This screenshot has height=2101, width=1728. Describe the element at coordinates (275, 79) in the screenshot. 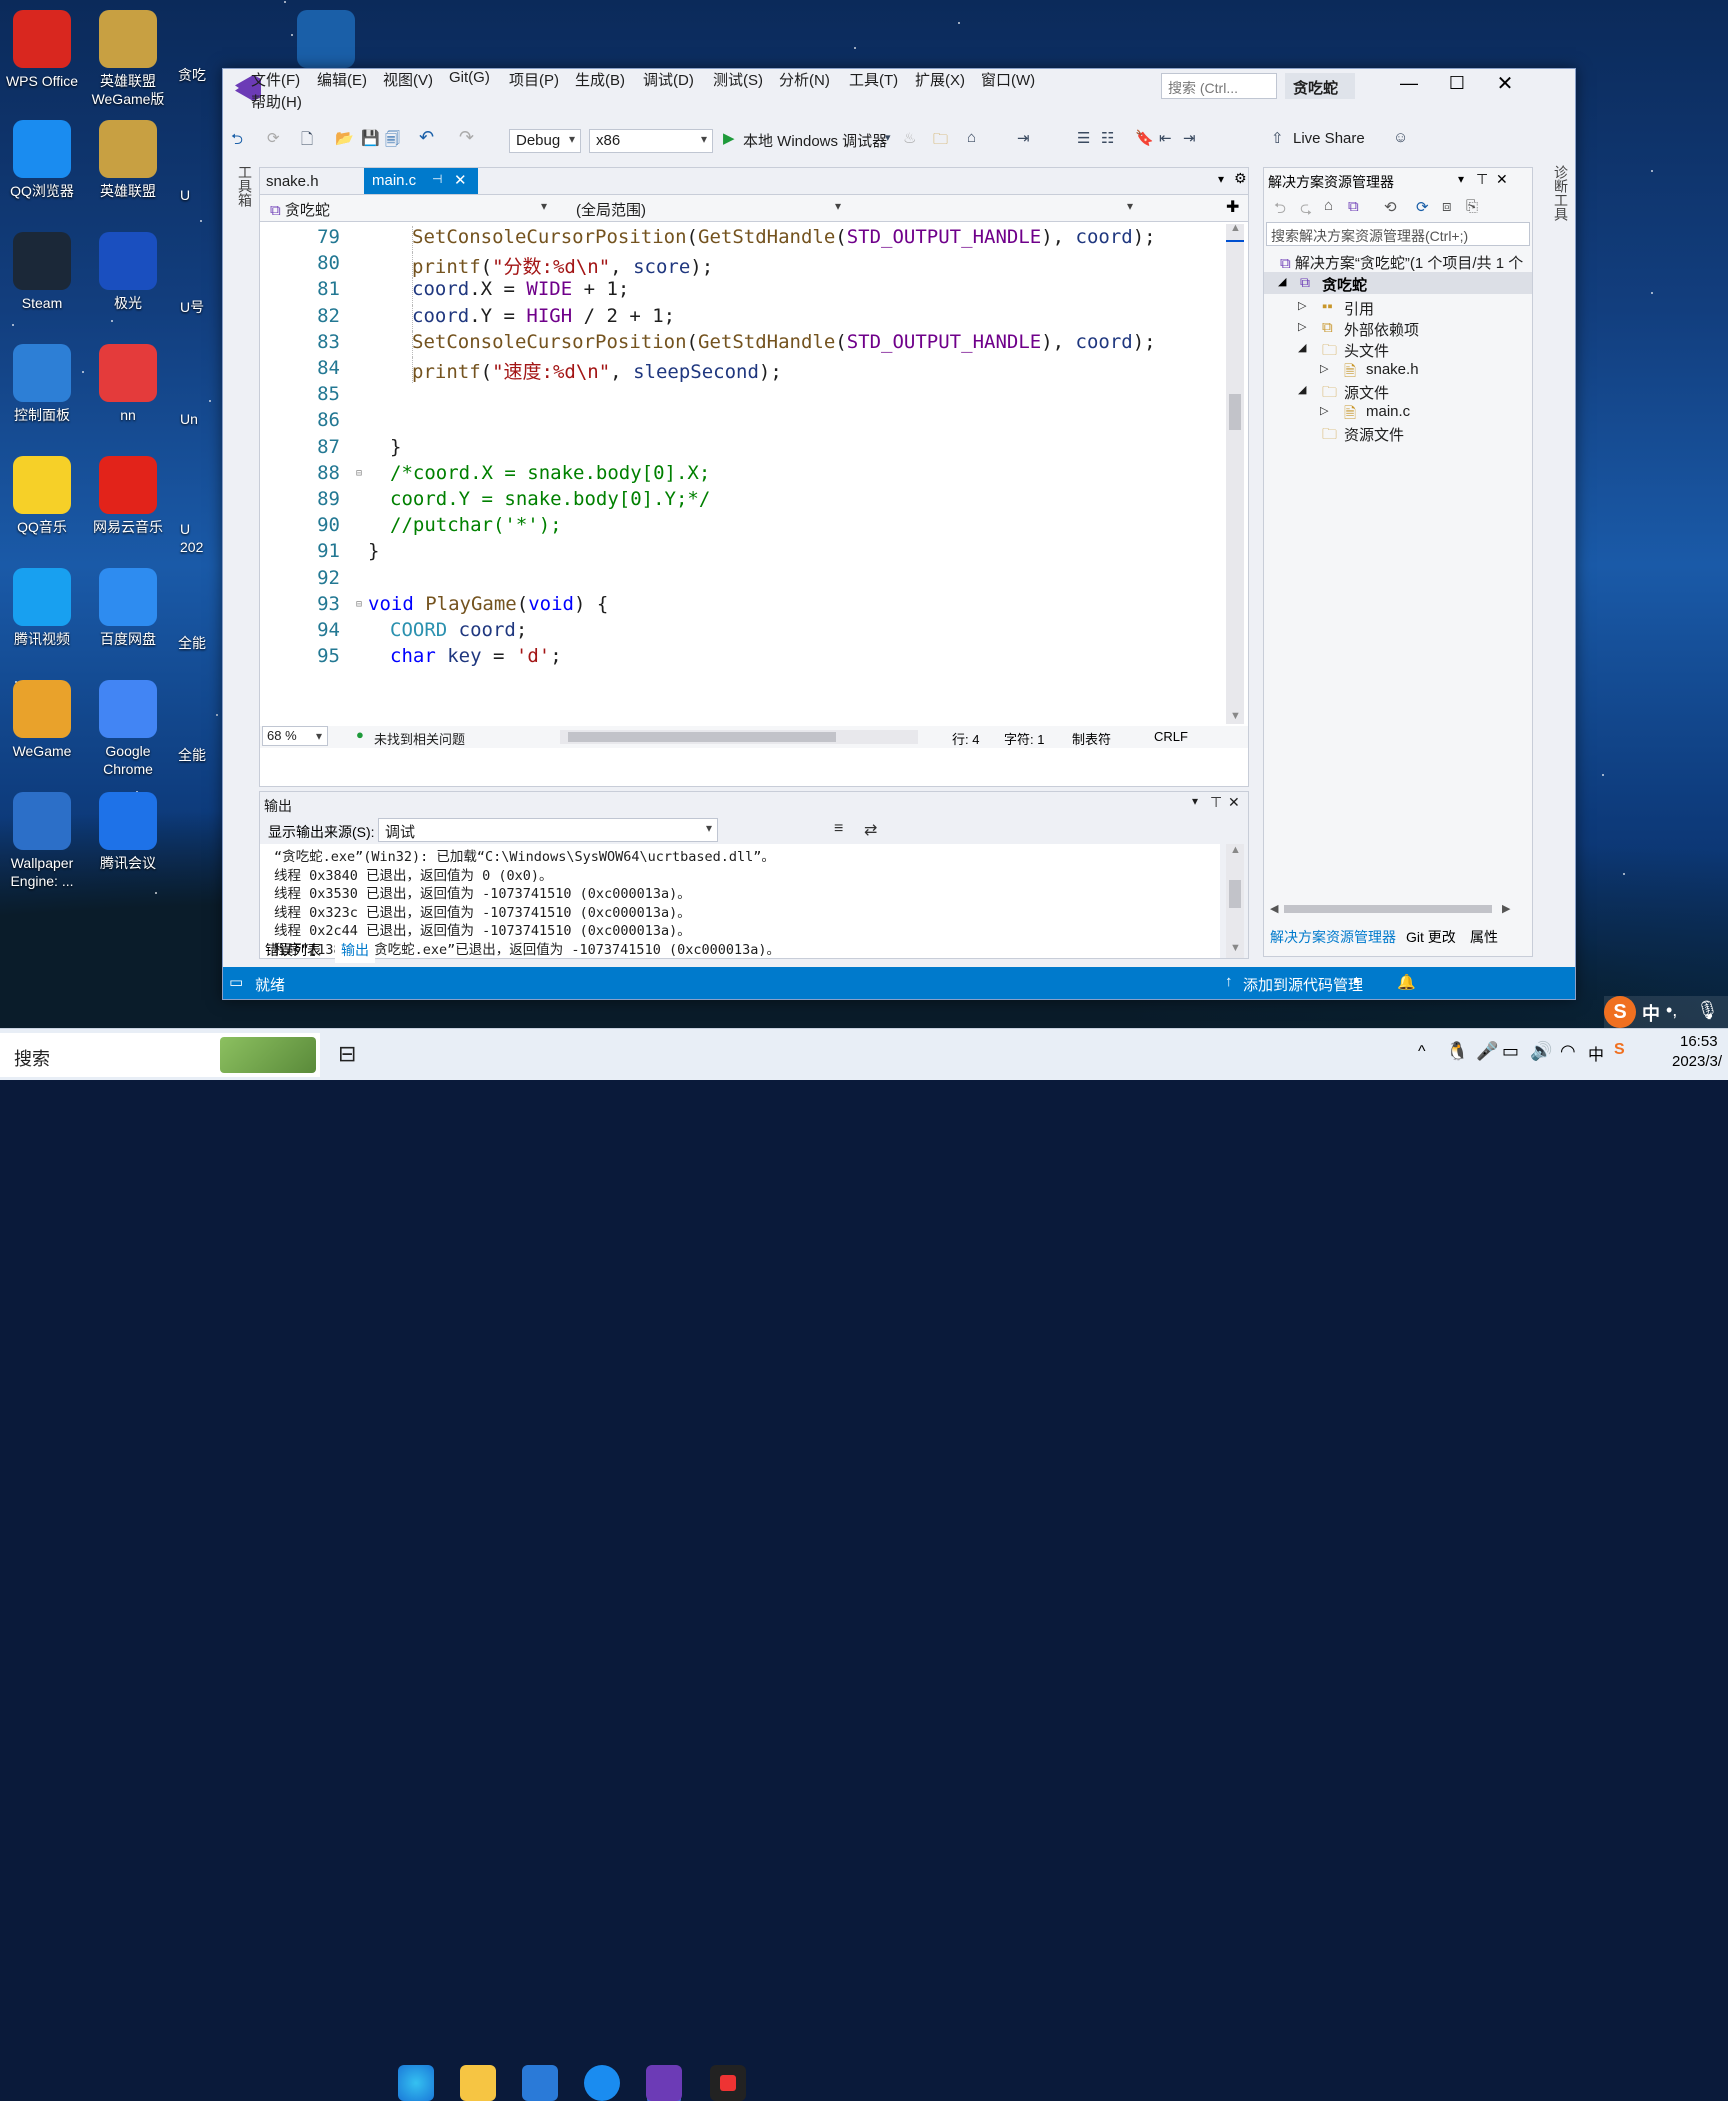

I see `menu-item: 文件(F)` at that location.